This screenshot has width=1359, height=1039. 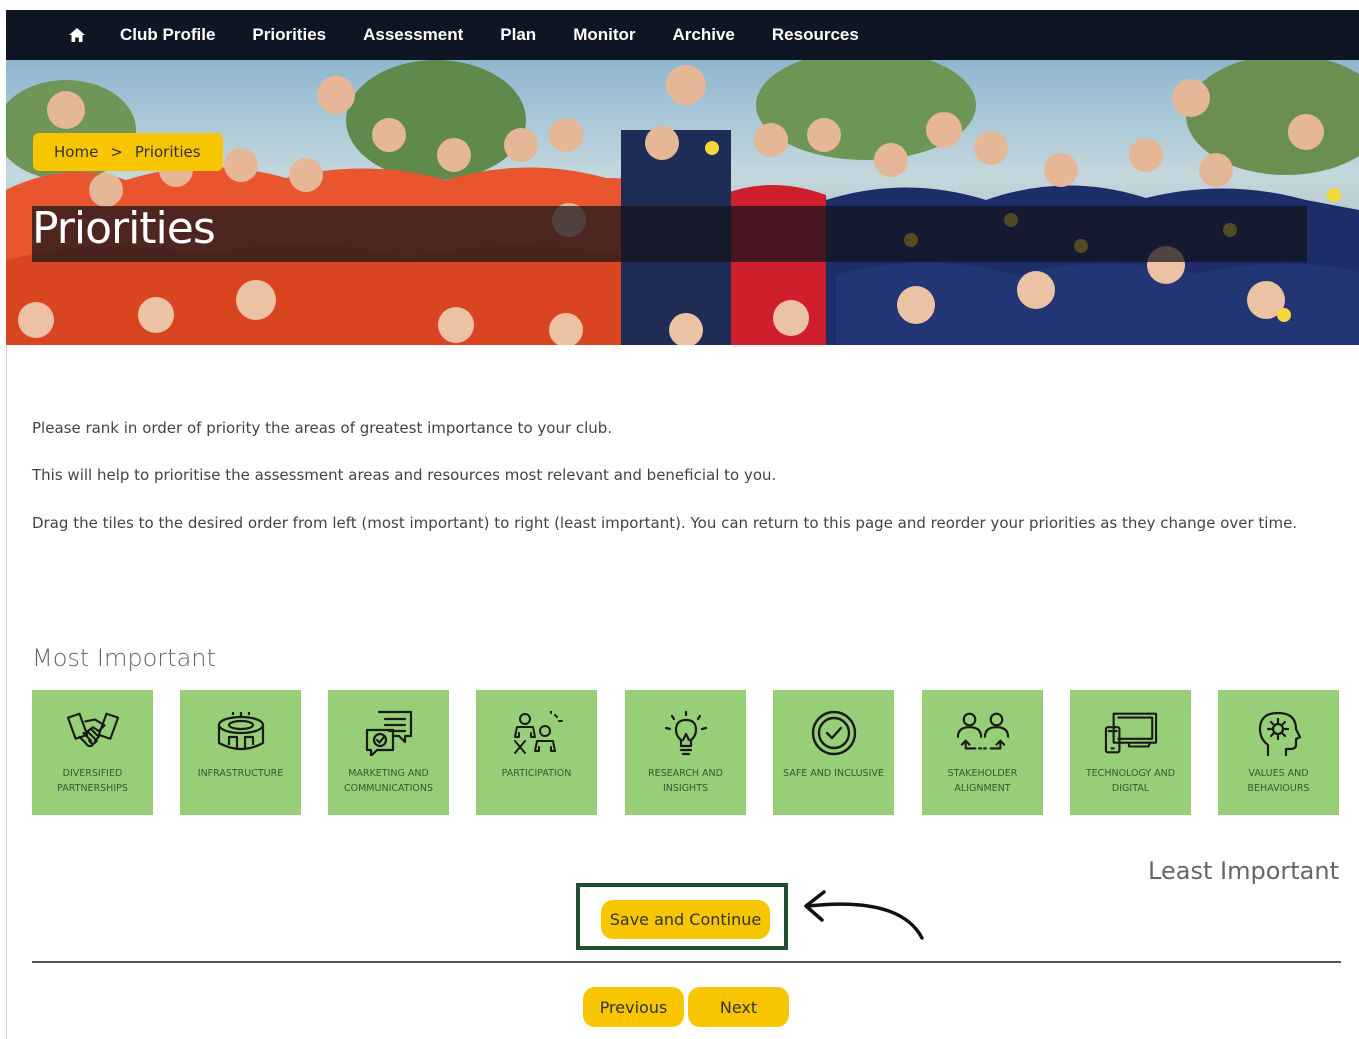 What do you see at coordinates (537, 733) in the screenshot?
I see `people-group-icon` at bounding box center [537, 733].